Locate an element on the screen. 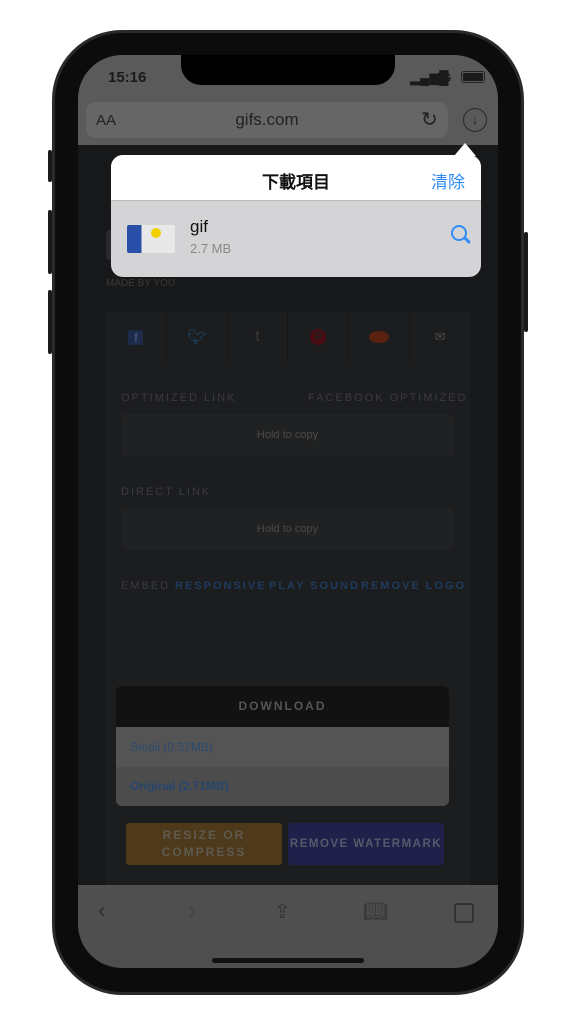  battery-icon is located at coordinates (473, 77).